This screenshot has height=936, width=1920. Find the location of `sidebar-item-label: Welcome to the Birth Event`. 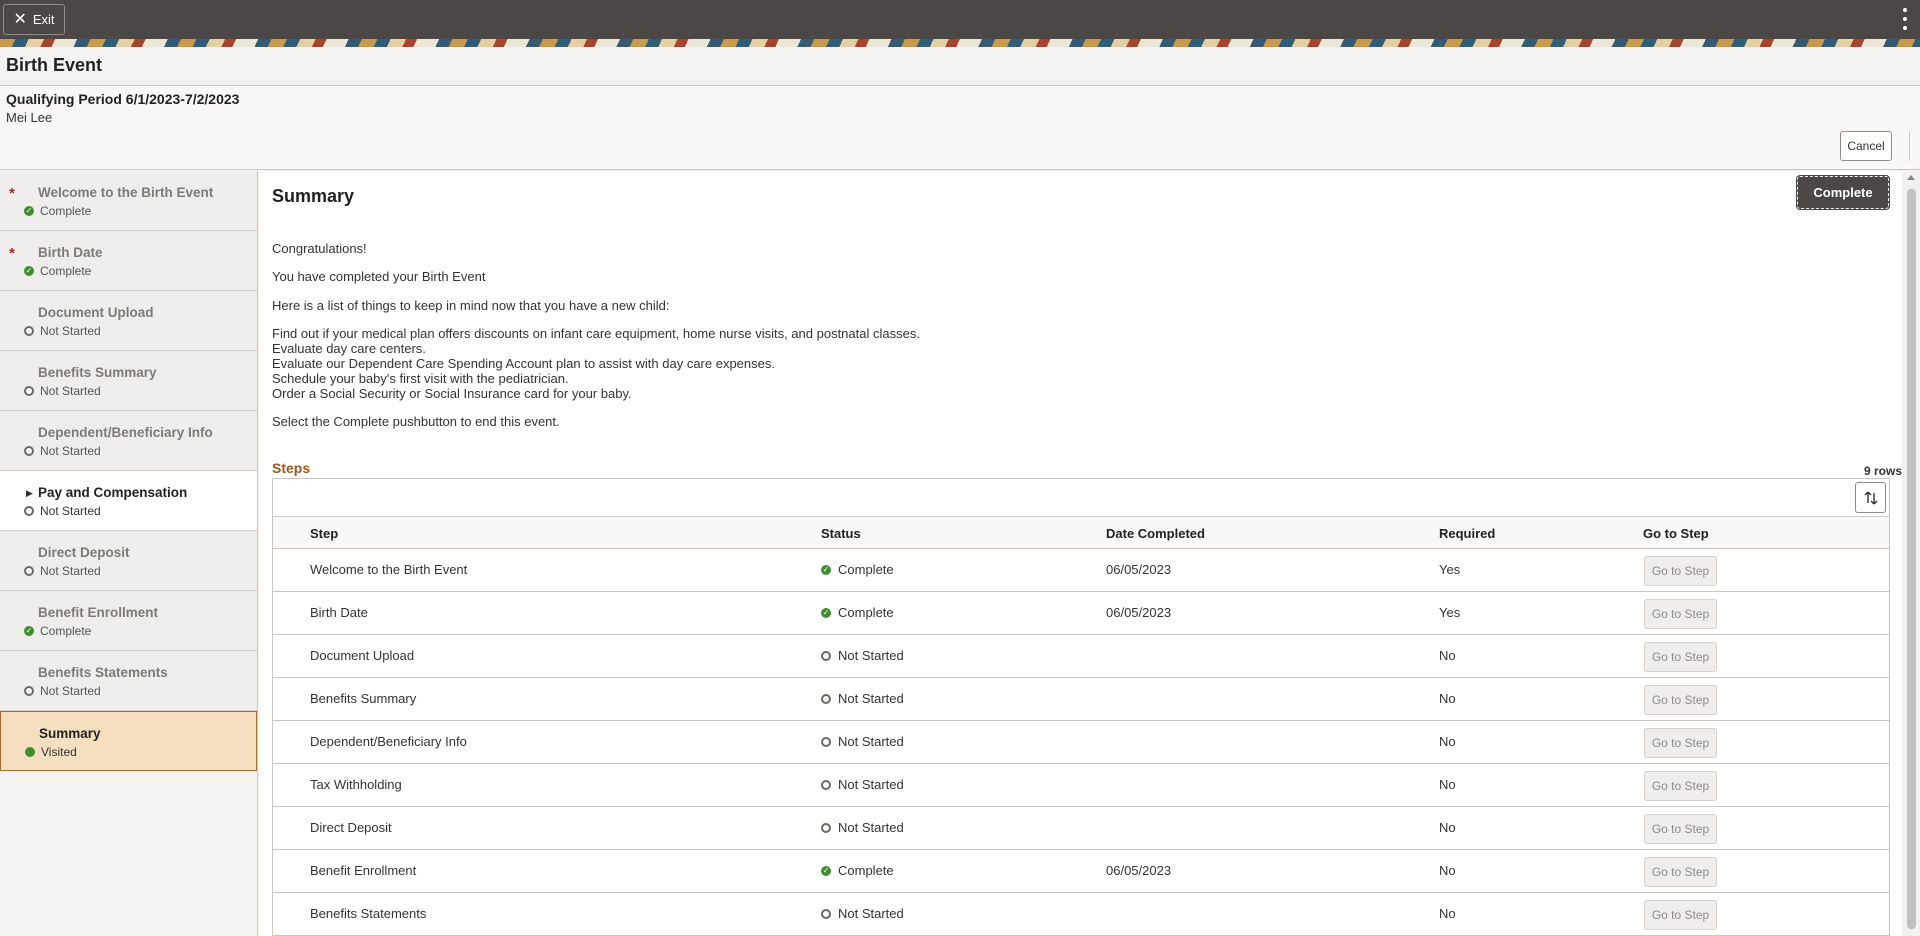

sidebar-item-label: Welcome to the Birth Event is located at coordinates (126, 192).